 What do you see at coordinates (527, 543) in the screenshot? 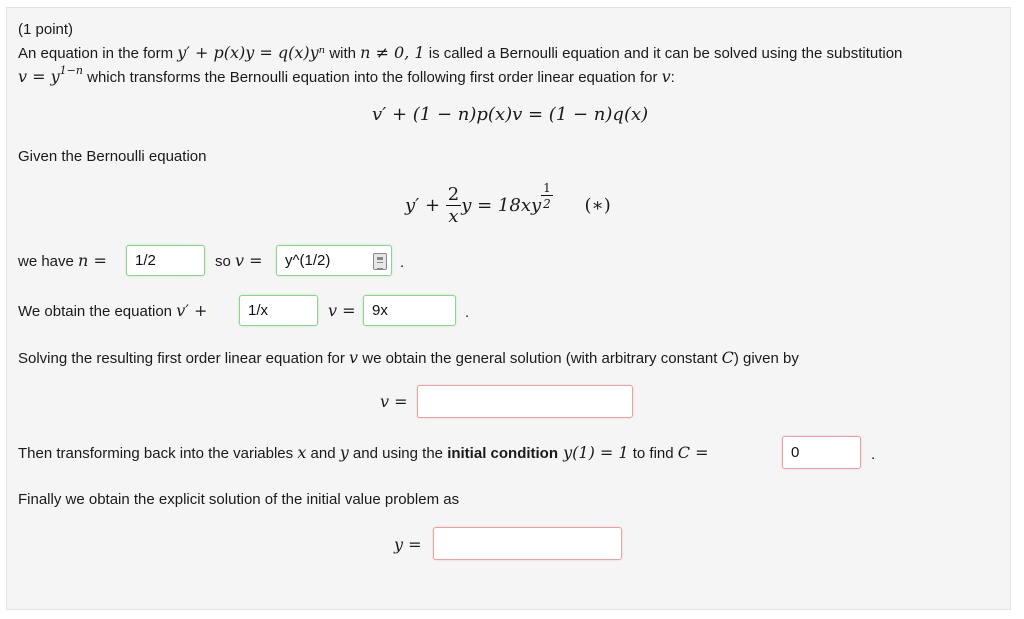
I see `explicit-solution-input` at bounding box center [527, 543].